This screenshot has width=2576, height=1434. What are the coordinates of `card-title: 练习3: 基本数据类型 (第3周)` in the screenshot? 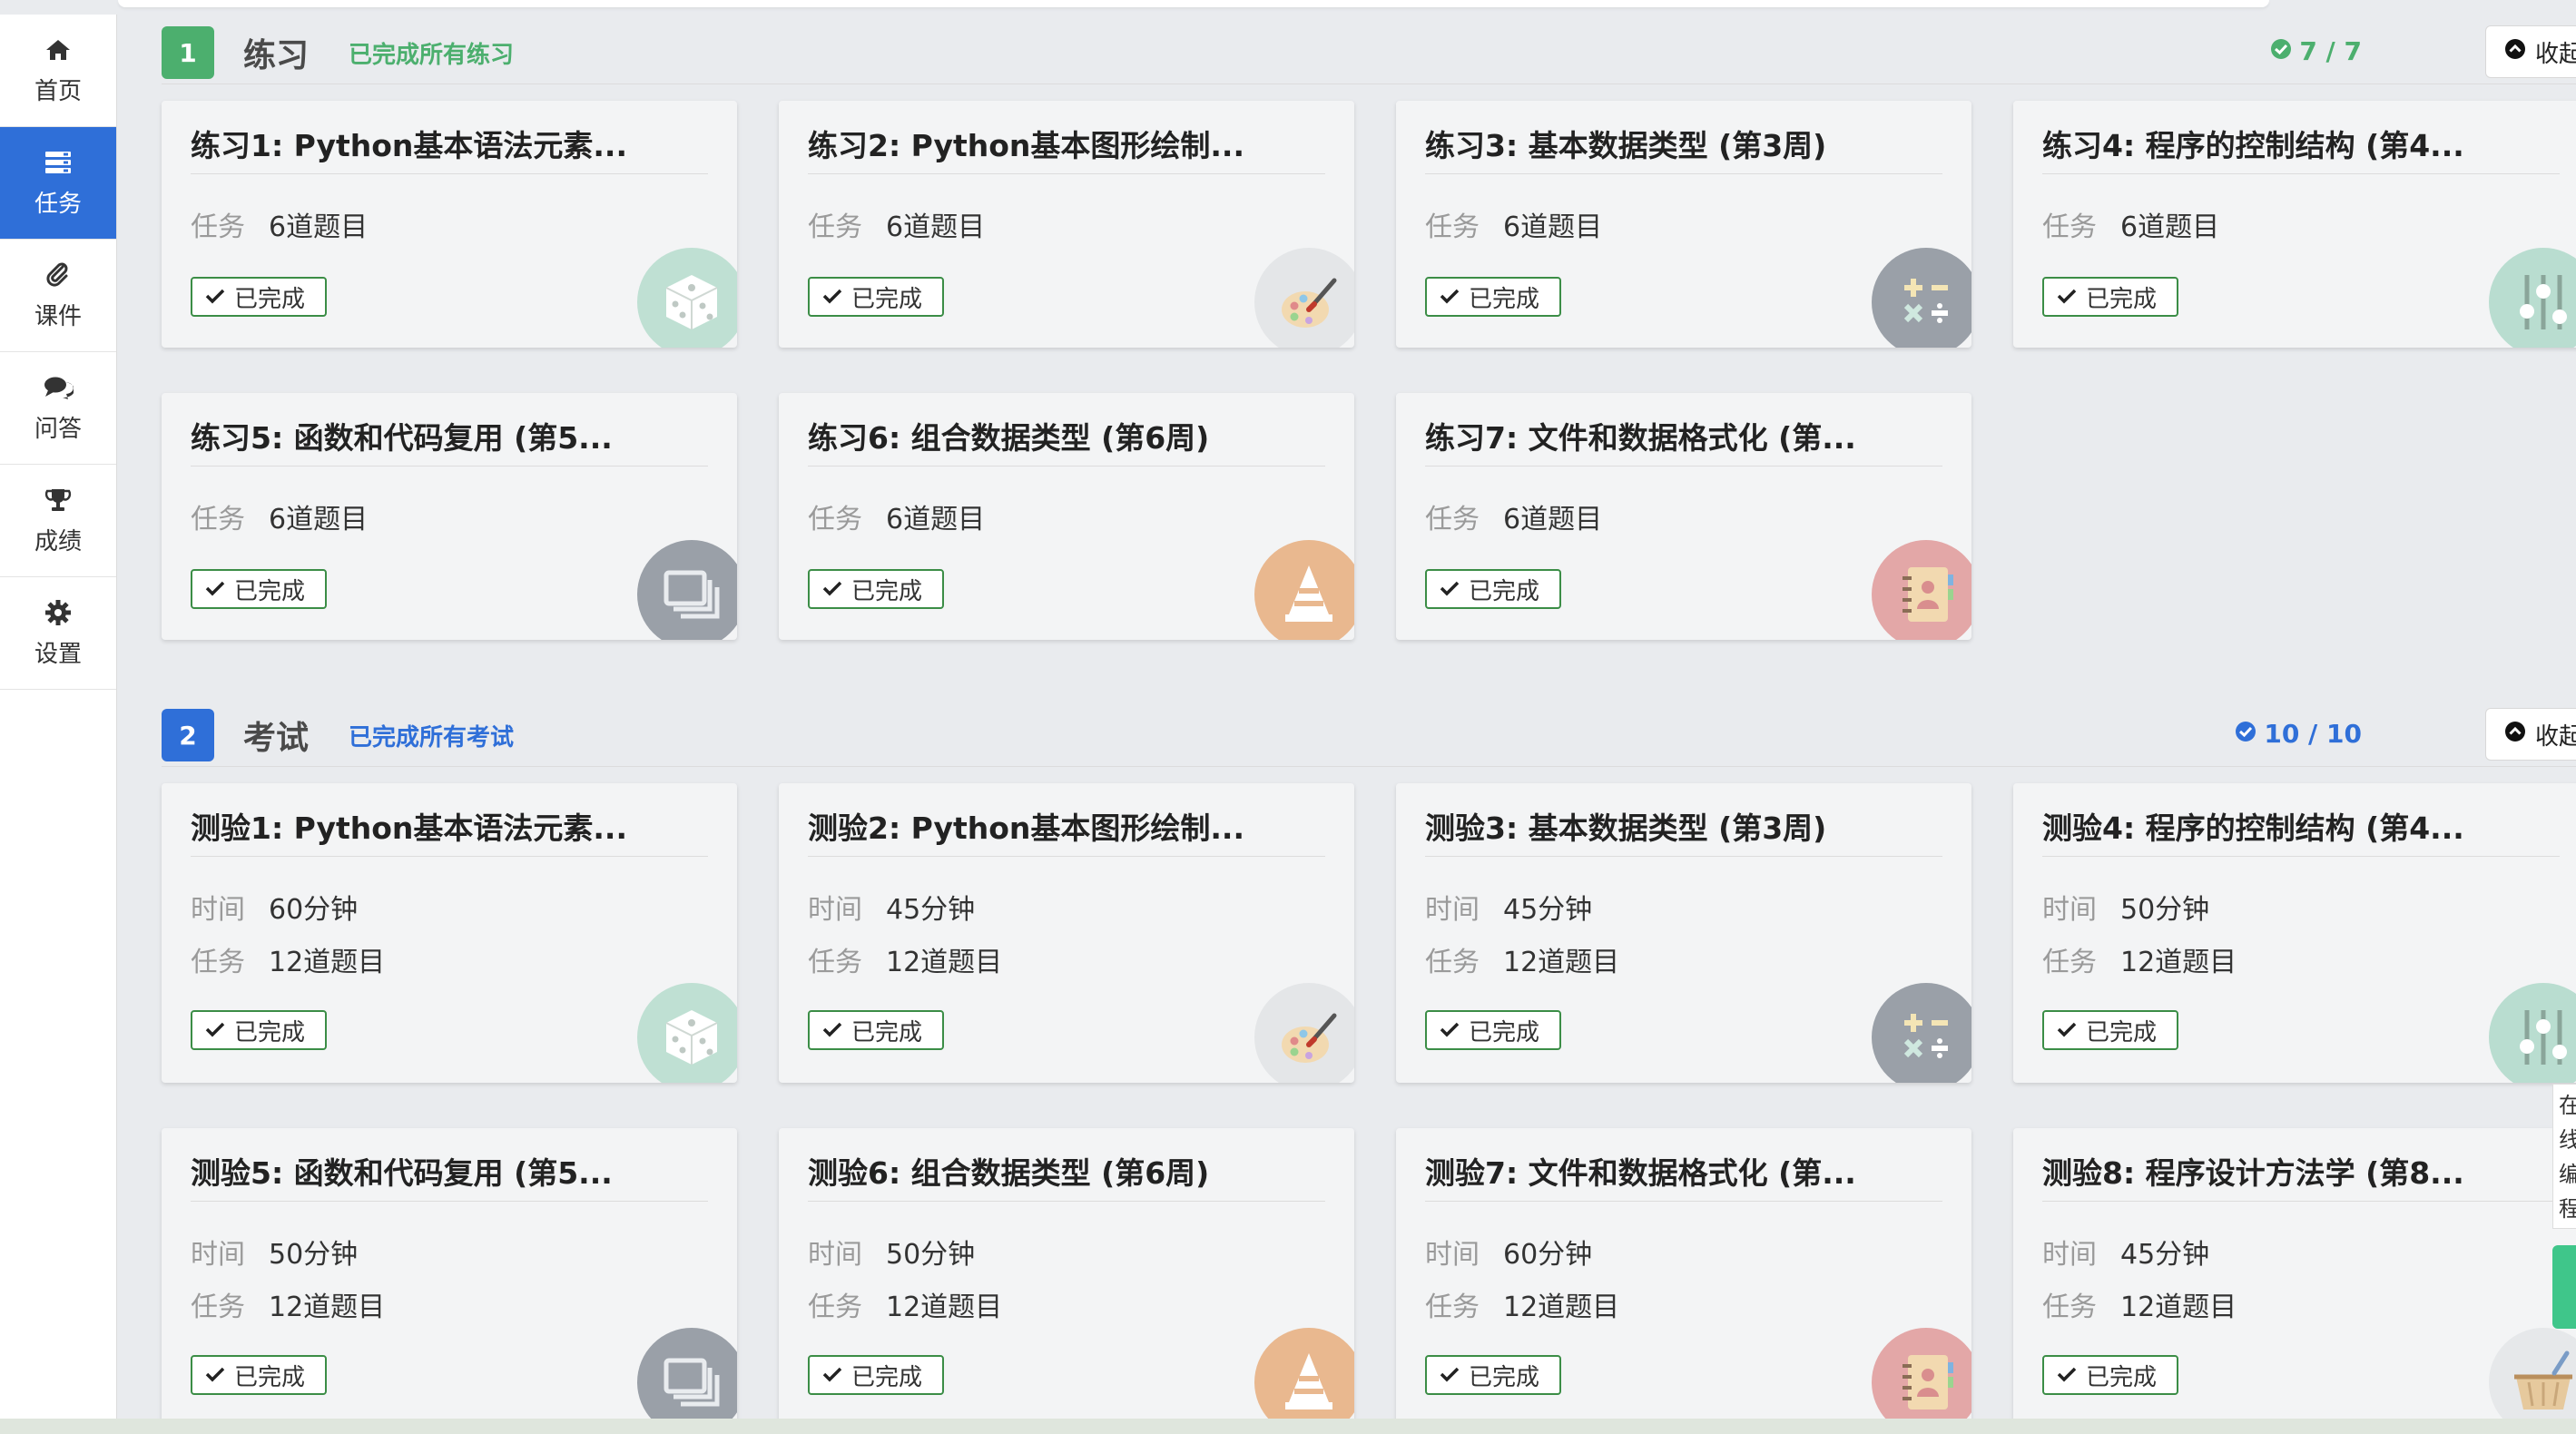 It's located at (1683, 146).